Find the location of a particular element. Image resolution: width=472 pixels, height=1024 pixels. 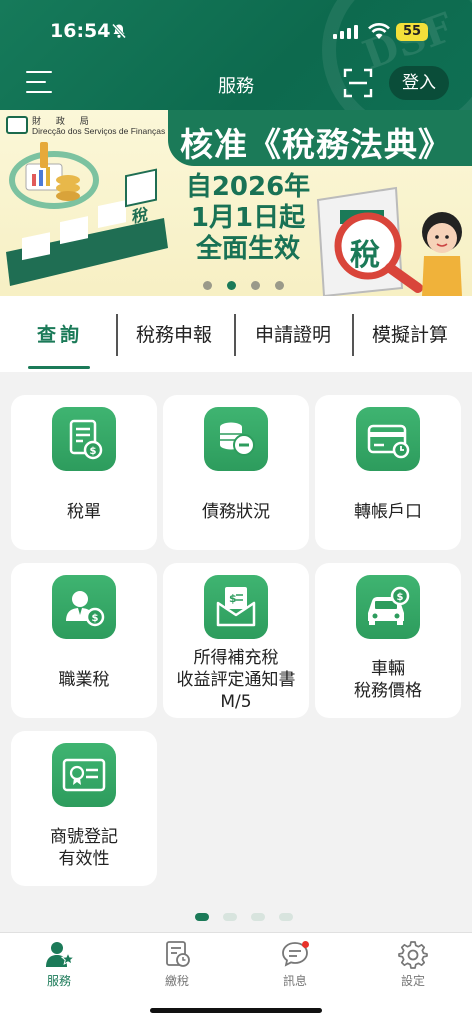

svg-text: 稅 is located at coordinates (140, 216).